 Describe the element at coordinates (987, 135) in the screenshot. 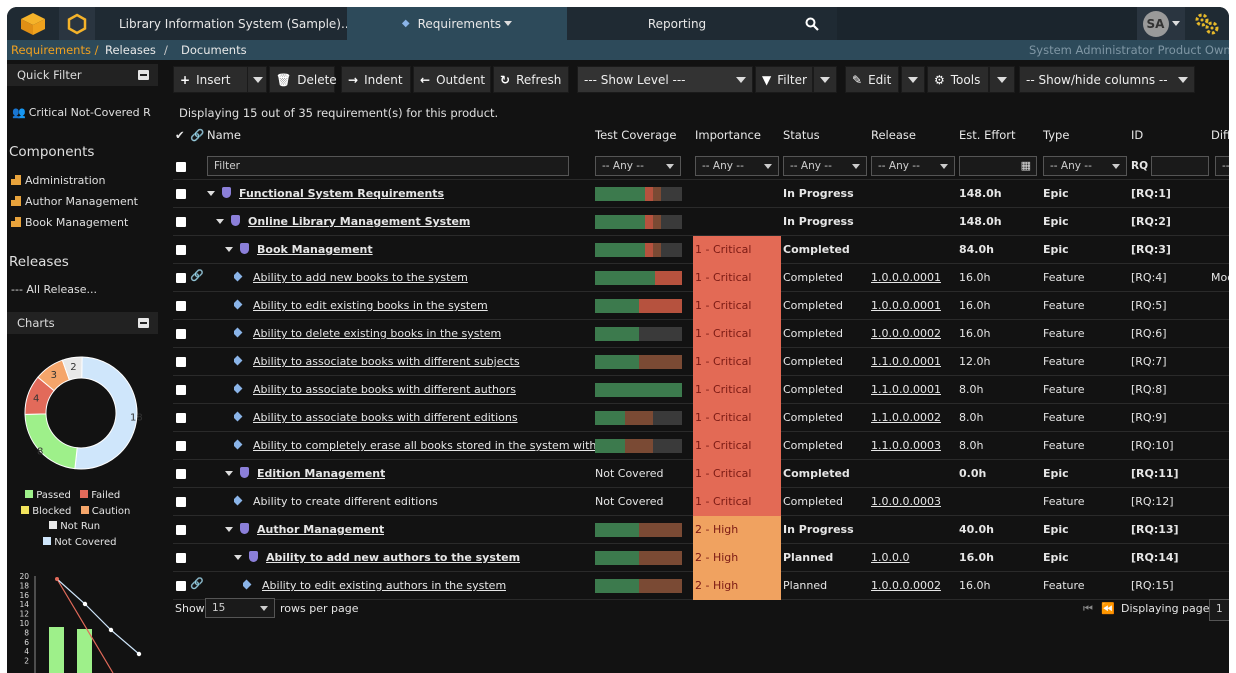

I see `column-header-est-effort: Est. Effort` at that location.